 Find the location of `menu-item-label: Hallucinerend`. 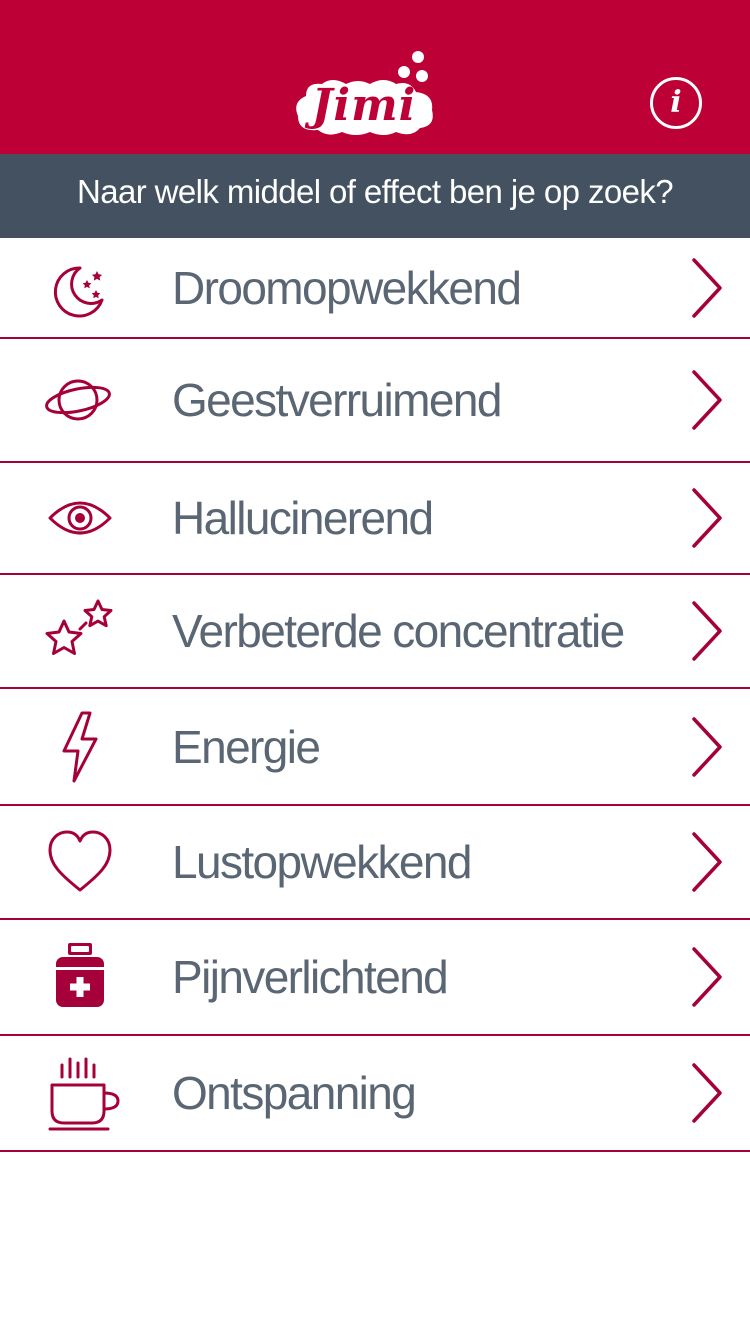

menu-item-label: Hallucinerend is located at coordinates (303, 518).